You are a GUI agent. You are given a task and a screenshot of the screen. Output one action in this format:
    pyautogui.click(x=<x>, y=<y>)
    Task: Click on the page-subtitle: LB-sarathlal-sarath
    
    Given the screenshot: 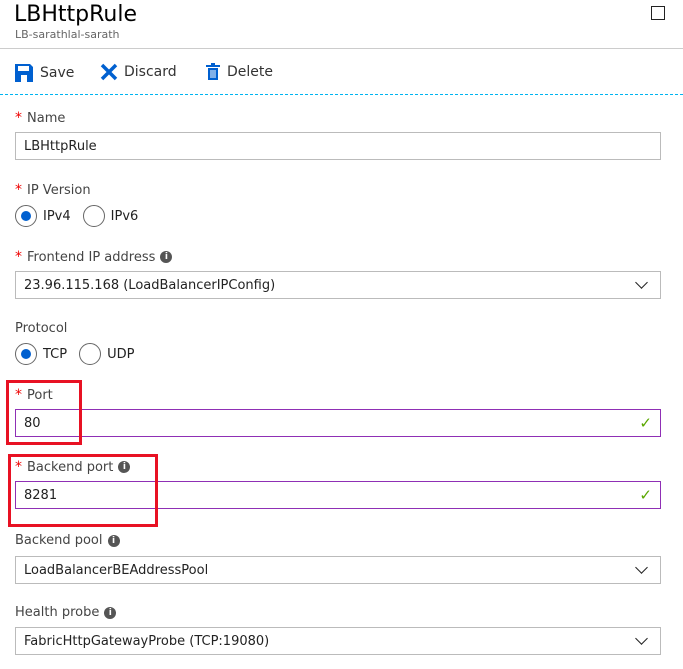 What is the action you would take?
    pyautogui.click(x=67, y=34)
    